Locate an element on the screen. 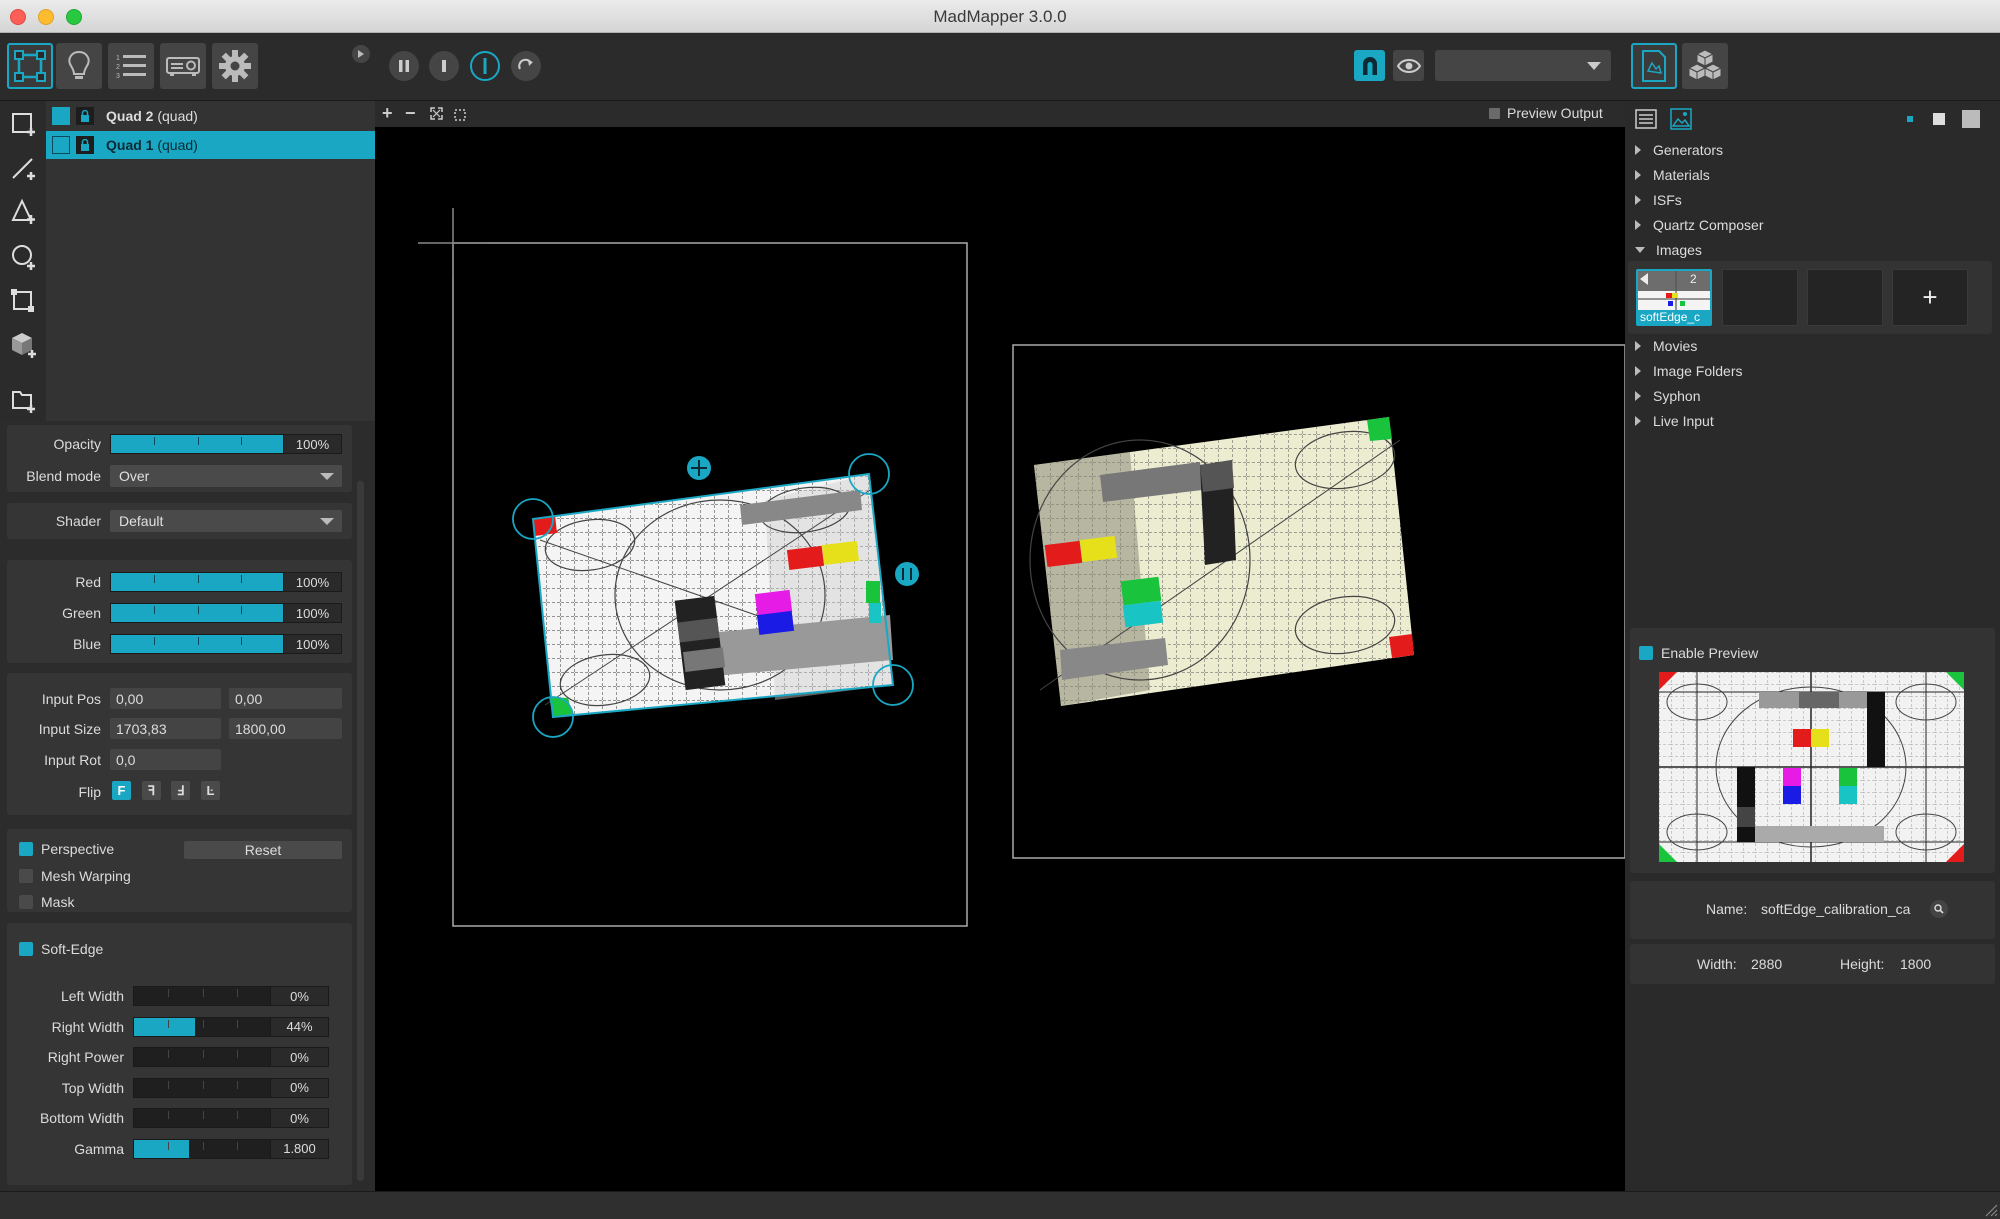 The height and width of the screenshot is (1219, 2000). right-width-slider: 44% is located at coordinates (231, 1026).